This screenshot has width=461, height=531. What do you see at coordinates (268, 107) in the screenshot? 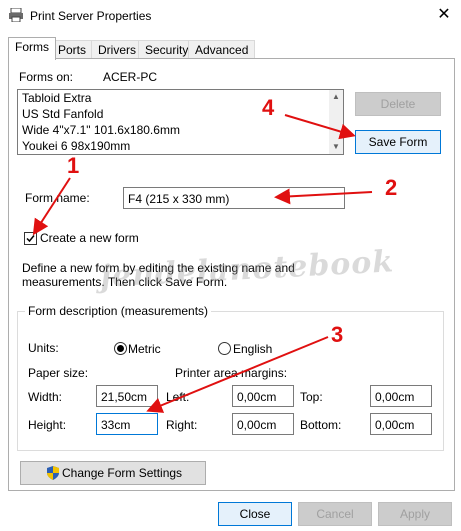
I see `callout-number-4: 4` at bounding box center [268, 107].